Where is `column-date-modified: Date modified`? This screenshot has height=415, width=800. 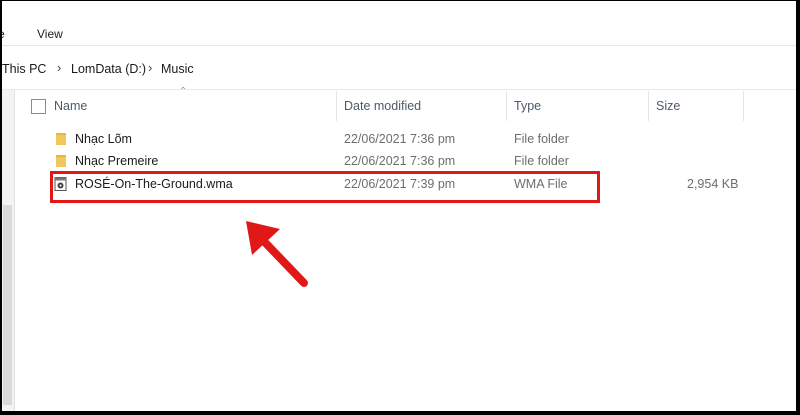 column-date-modified: Date modified is located at coordinates (382, 106).